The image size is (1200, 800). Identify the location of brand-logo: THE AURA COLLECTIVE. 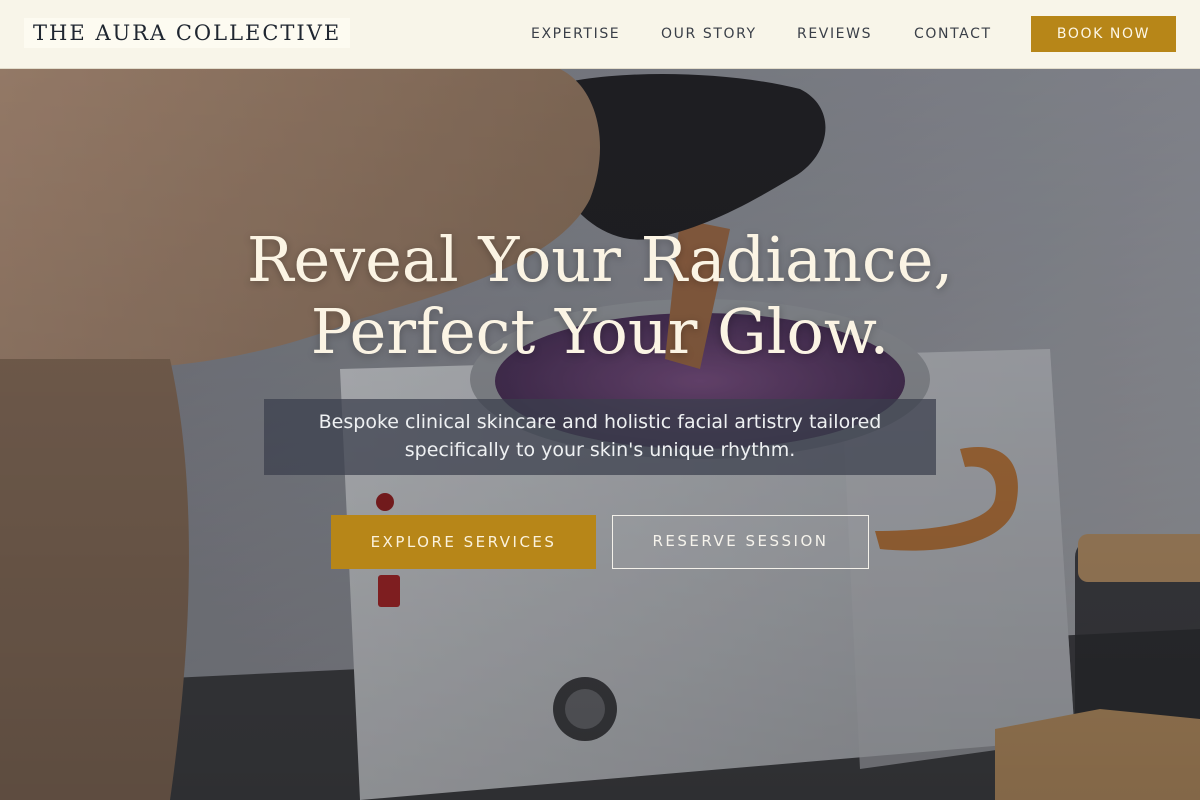
(187, 33).